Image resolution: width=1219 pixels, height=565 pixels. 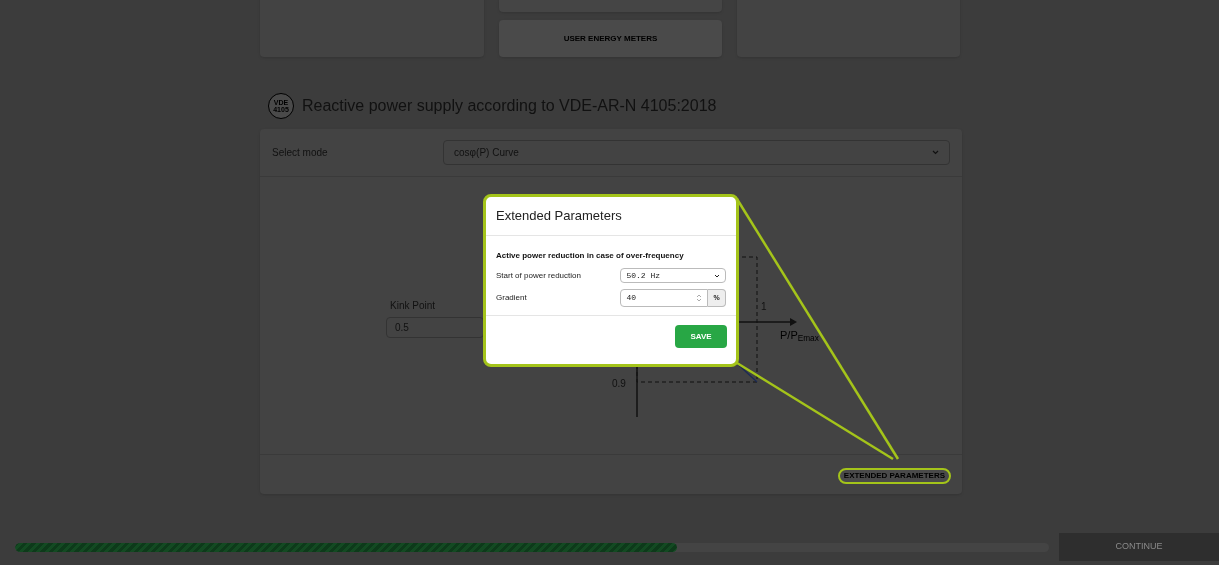 I want to click on menu-button: USER ENERGY METERS, so click(x=610, y=38).